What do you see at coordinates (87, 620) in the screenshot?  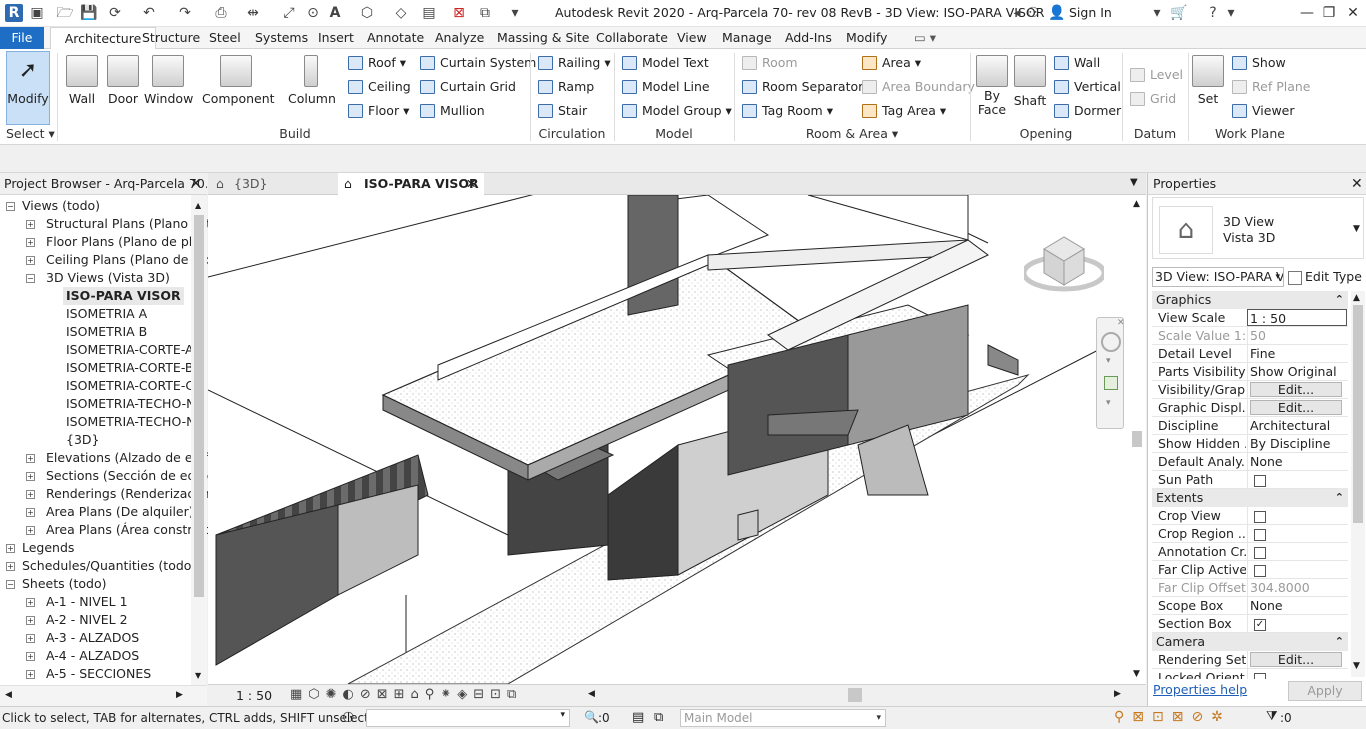 I see `browser-item: A-2 - NIVEL 2` at bounding box center [87, 620].